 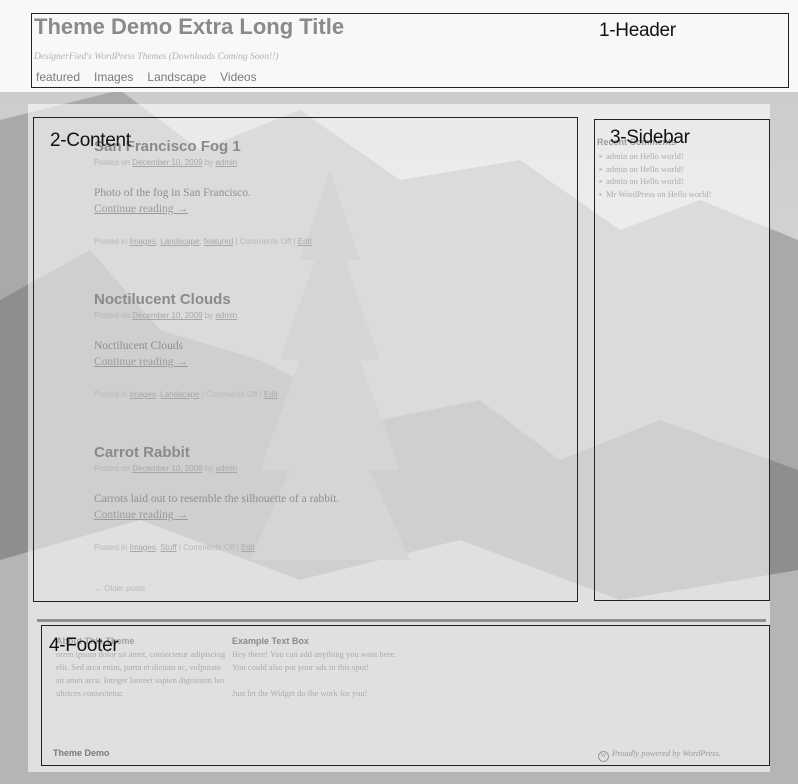 I want to click on annotation-box-sidebar, so click(x=682, y=360).